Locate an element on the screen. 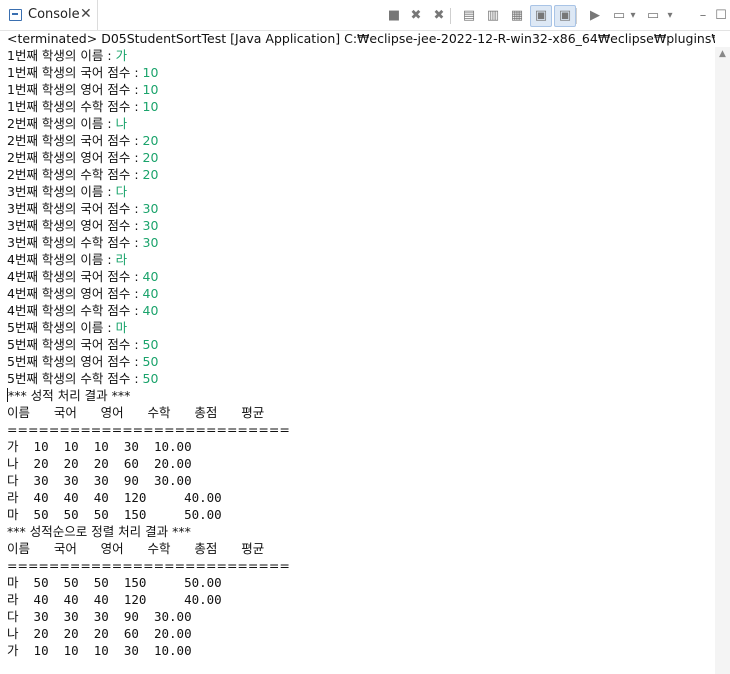 The width and height of the screenshot is (730, 674). open-console-menu-icon: ▾ is located at coordinates (670, 16).